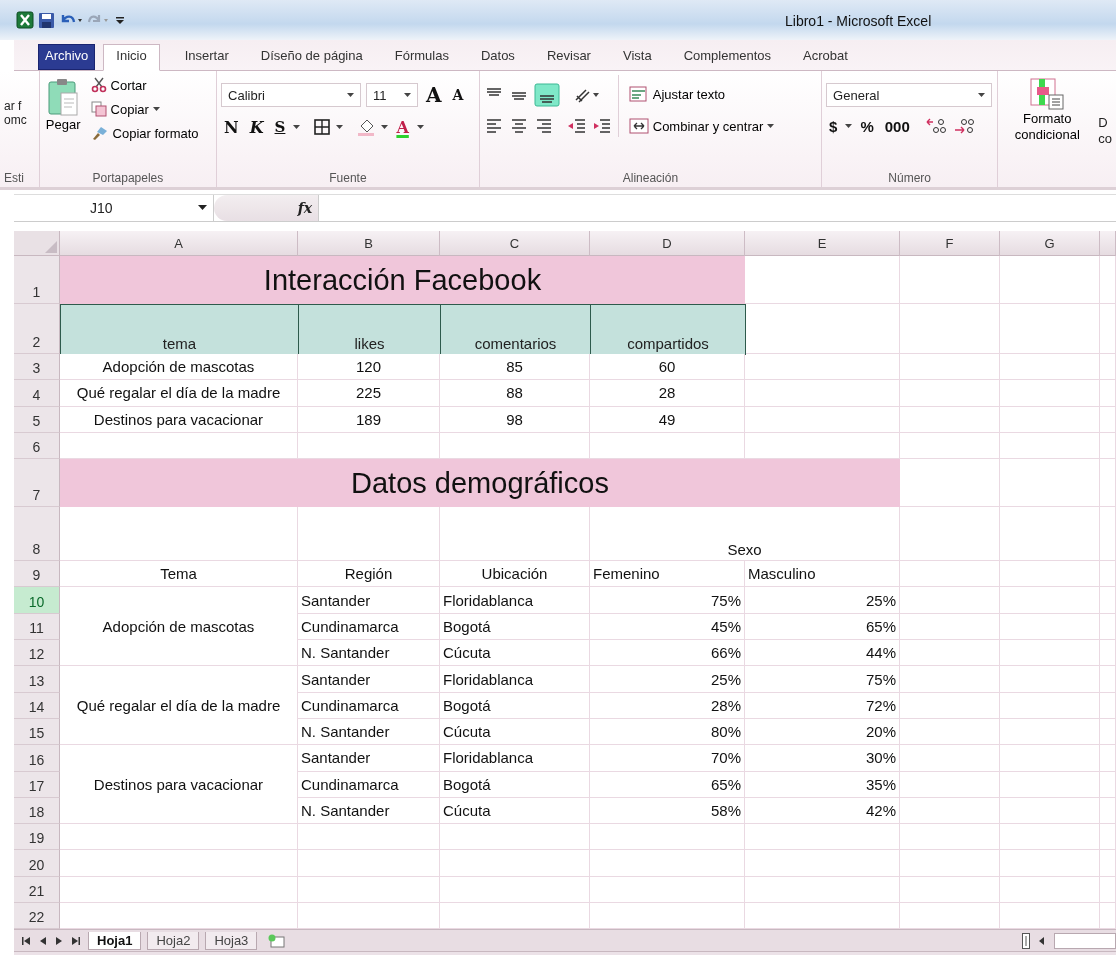 This screenshot has height=955, width=1116. What do you see at coordinates (37, 837) in the screenshot?
I see `row-header: 19` at bounding box center [37, 837].